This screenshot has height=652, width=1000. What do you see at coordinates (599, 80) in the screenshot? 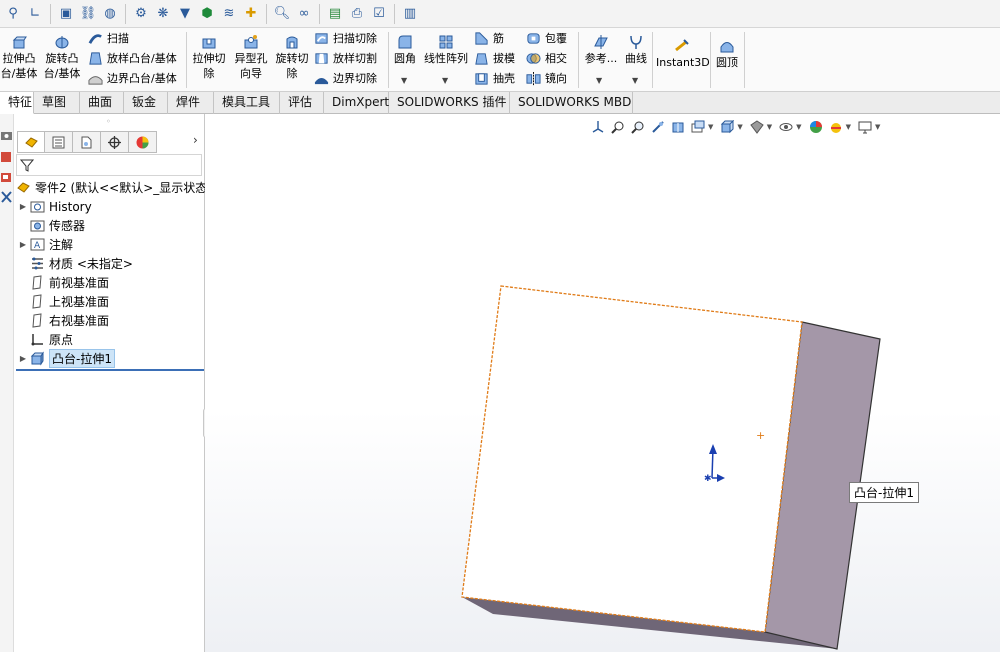
I see `reference-dropdown-caret: ▼` at bounding box center [599, 80].